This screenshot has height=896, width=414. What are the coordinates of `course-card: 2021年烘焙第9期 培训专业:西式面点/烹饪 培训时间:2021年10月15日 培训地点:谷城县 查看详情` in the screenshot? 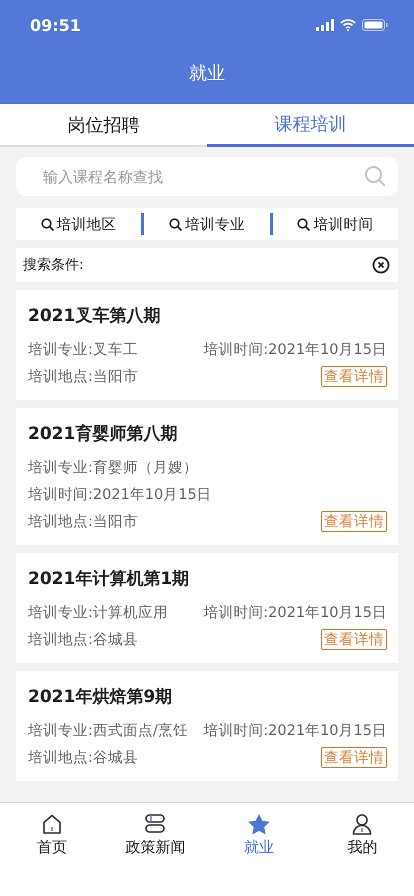 It's located at (207, 726).